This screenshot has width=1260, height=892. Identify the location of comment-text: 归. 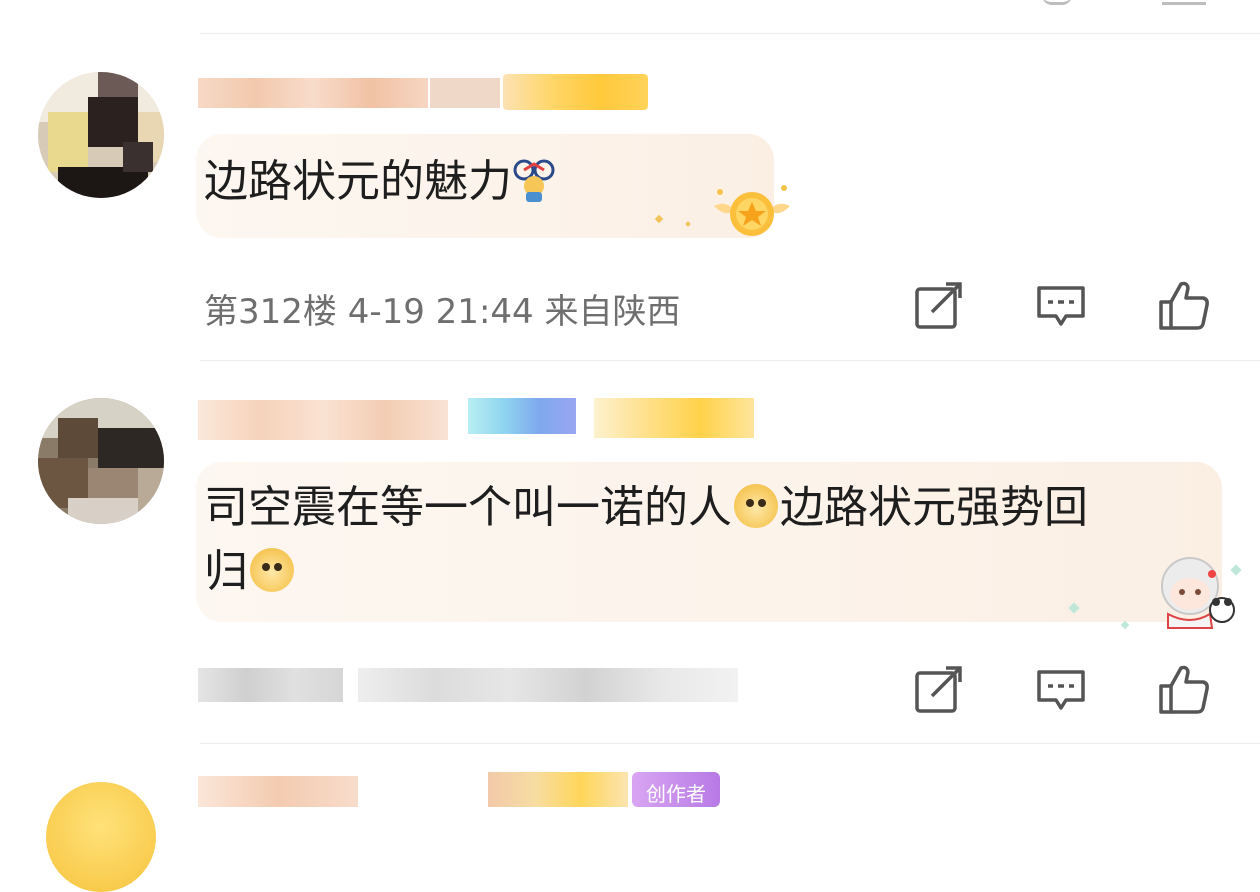
(250, 572).